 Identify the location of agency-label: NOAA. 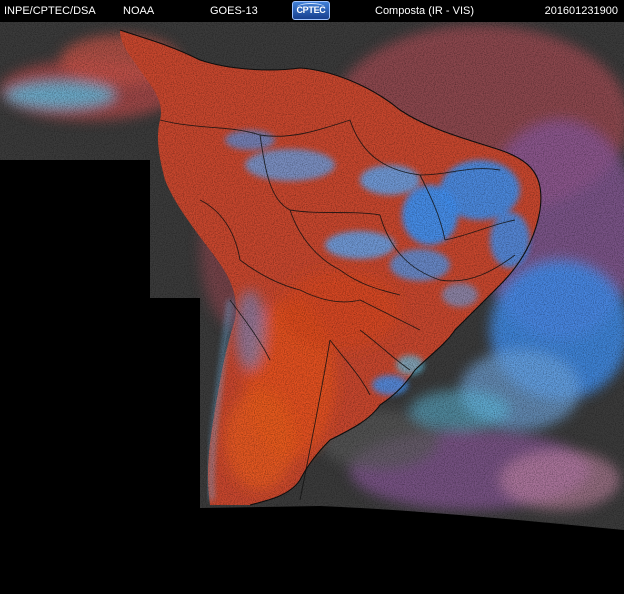
(139, 11).